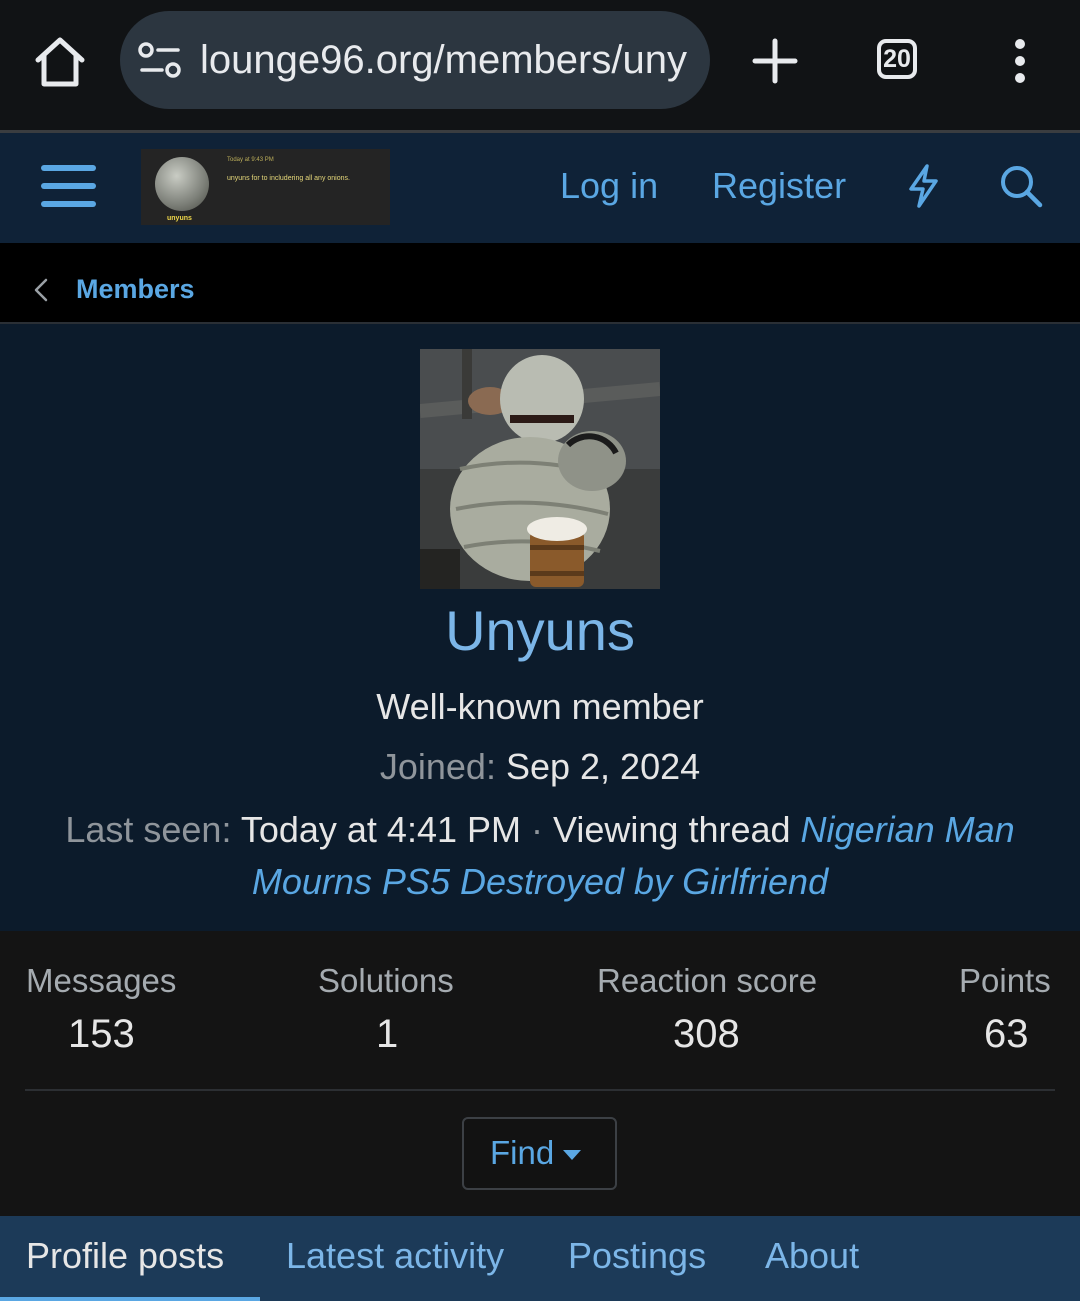 This screenshot has width=1080, height=1301. What do you see at coordinates (540, 630) in the screenshot?
I see `profile-username: Unyuns` at bounding box center [540, 630].